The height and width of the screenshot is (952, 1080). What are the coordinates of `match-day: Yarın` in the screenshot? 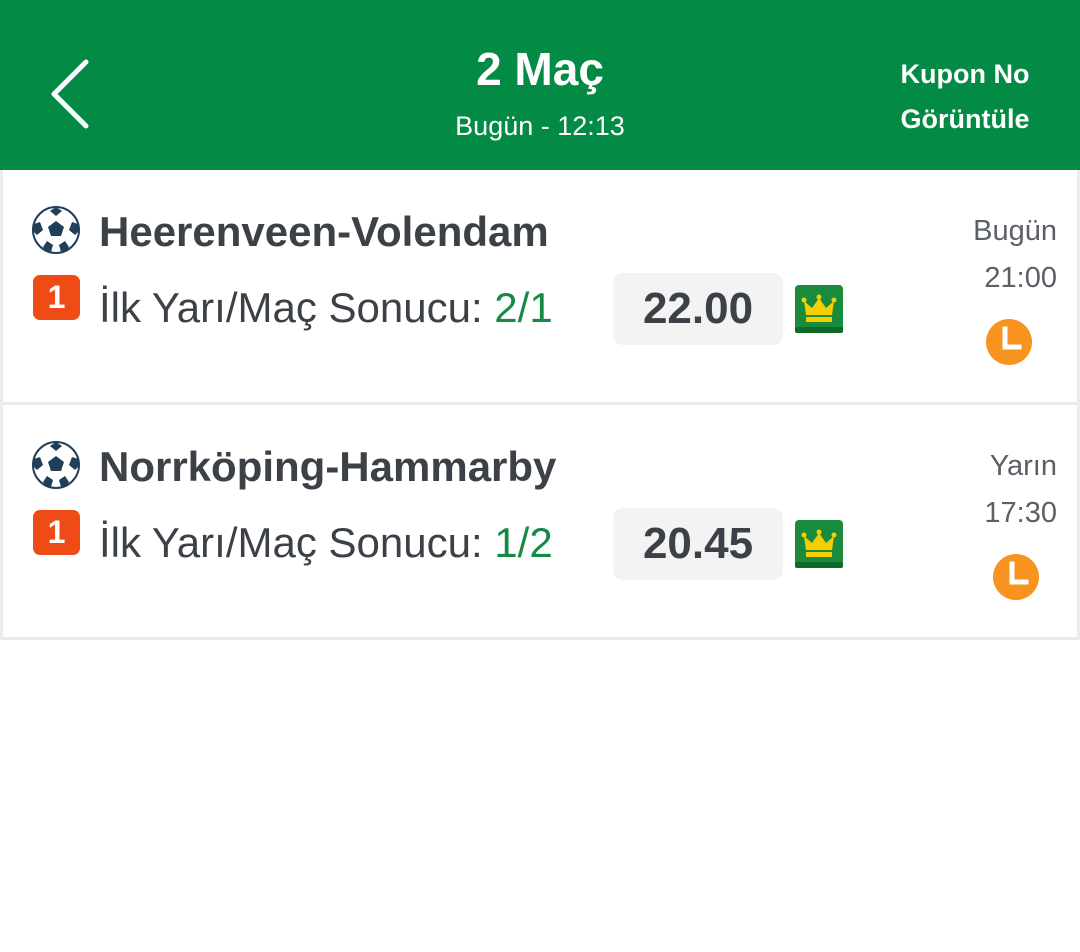 It's located at (1023, 466).